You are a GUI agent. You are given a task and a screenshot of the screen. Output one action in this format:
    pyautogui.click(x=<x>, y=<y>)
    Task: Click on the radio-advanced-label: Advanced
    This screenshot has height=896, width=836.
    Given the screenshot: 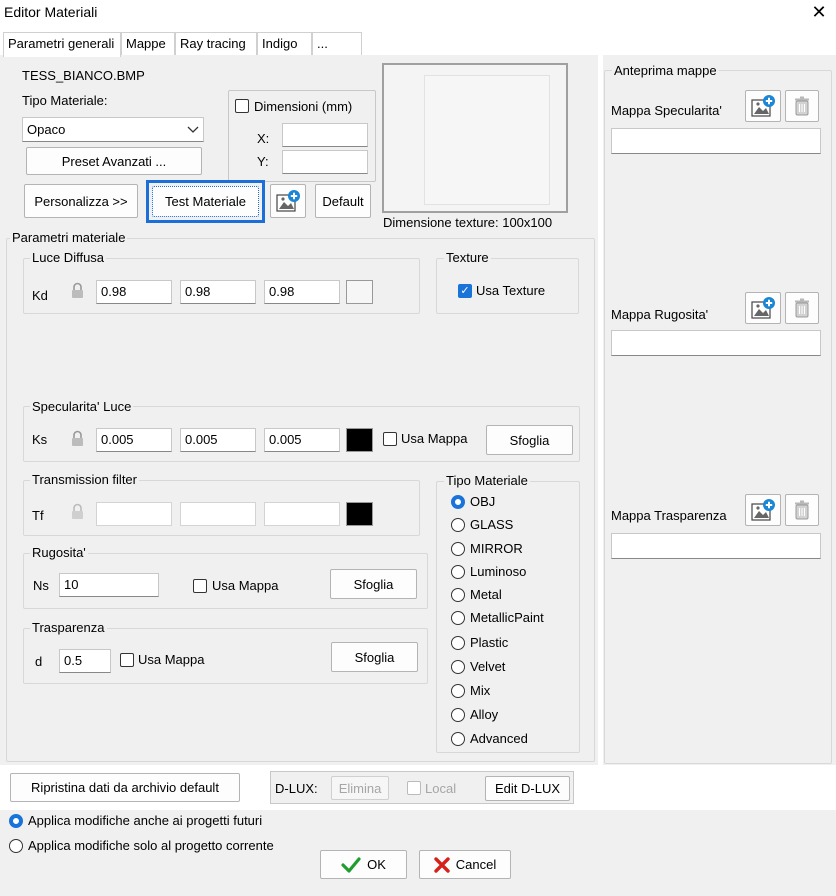 What is the action you would take?
    pyautogui.click(x=499, y=738)
    